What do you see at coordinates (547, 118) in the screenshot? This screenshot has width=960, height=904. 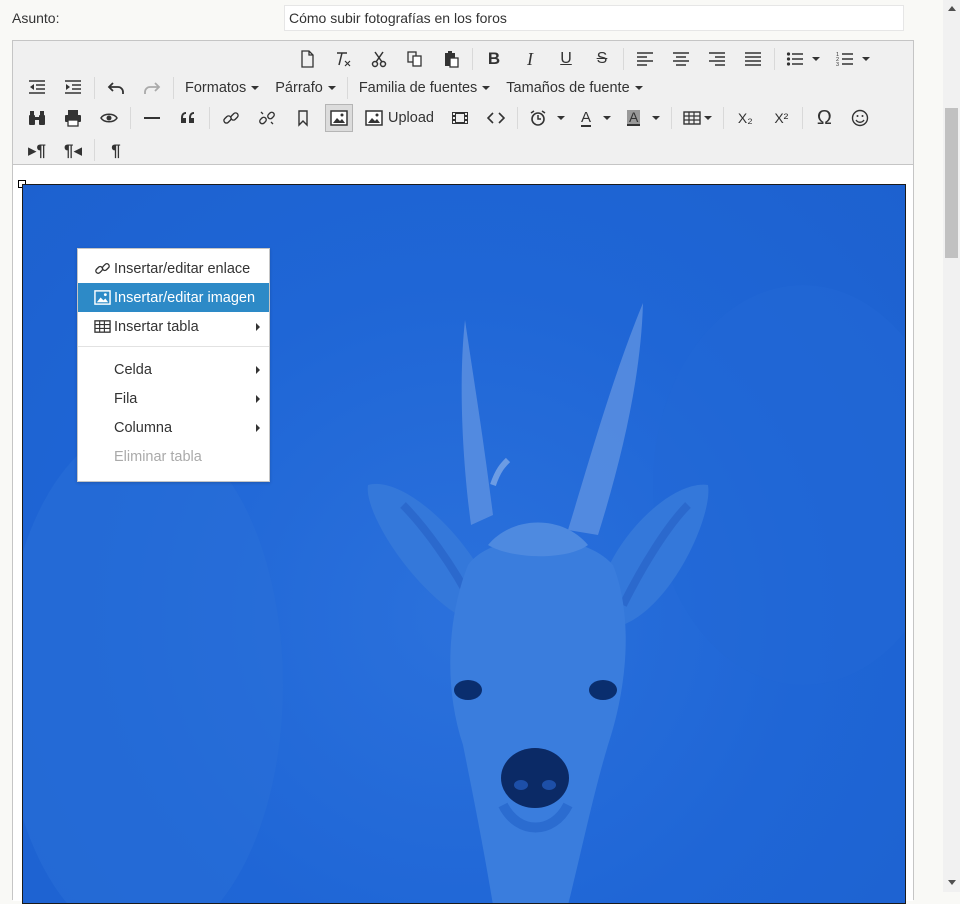 I see `insert-datetime-button` at bounding box center [547, 118].